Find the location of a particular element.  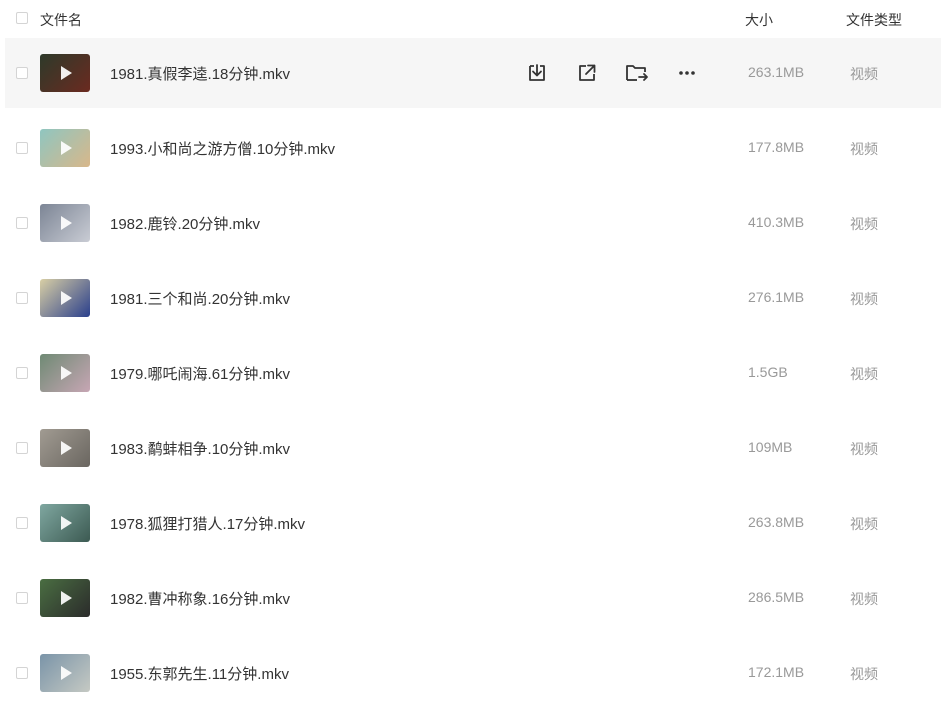

file-row: 1981.真假李逵.18分钟.mkv 263.1MB 视频 is located at coordinates (473, 73).